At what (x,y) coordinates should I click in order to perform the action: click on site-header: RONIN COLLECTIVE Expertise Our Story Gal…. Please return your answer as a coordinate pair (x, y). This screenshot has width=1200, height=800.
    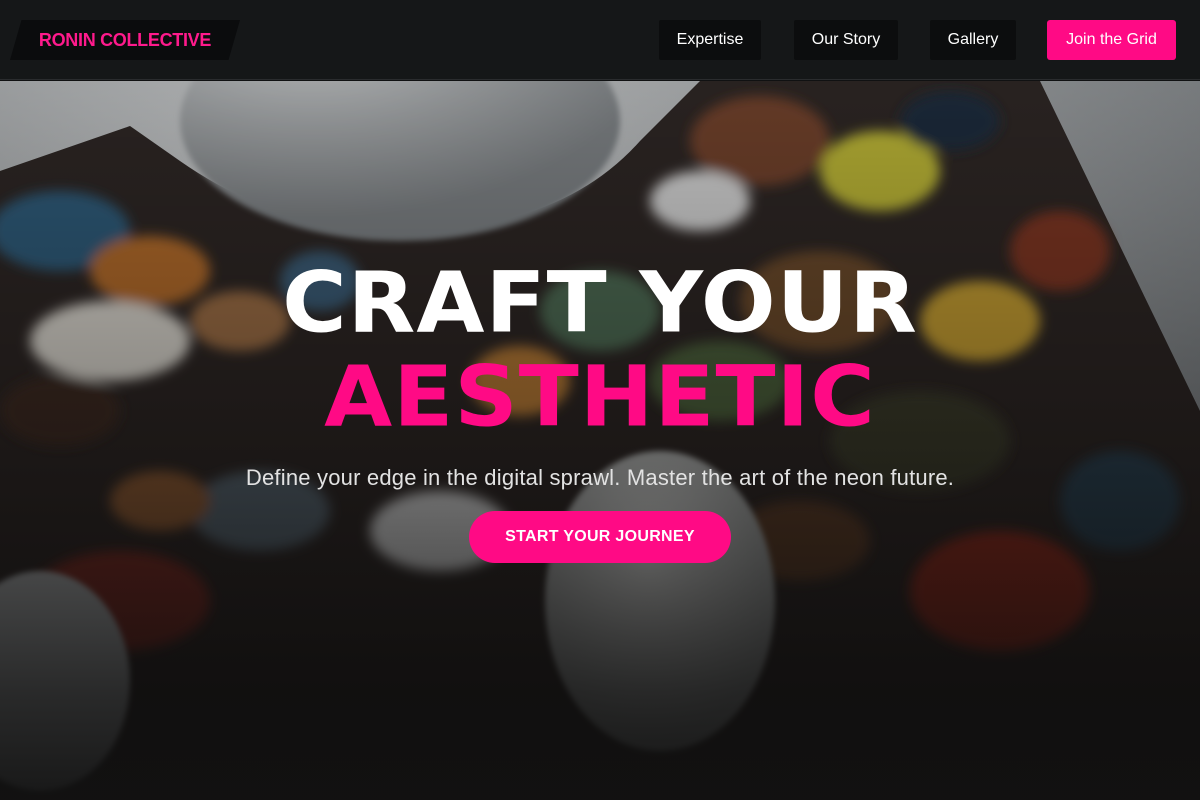
    Looking at the image, I should click on (600, 40).